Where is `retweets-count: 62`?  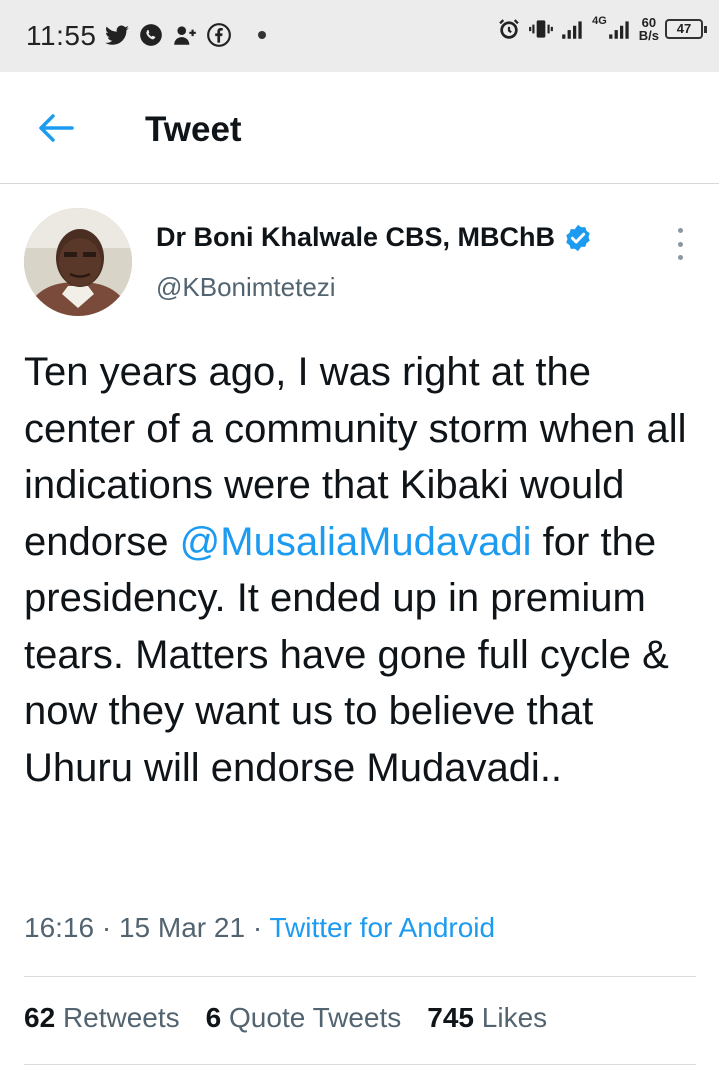 retweets-count: 62 is located at coordinates (40, 1017).